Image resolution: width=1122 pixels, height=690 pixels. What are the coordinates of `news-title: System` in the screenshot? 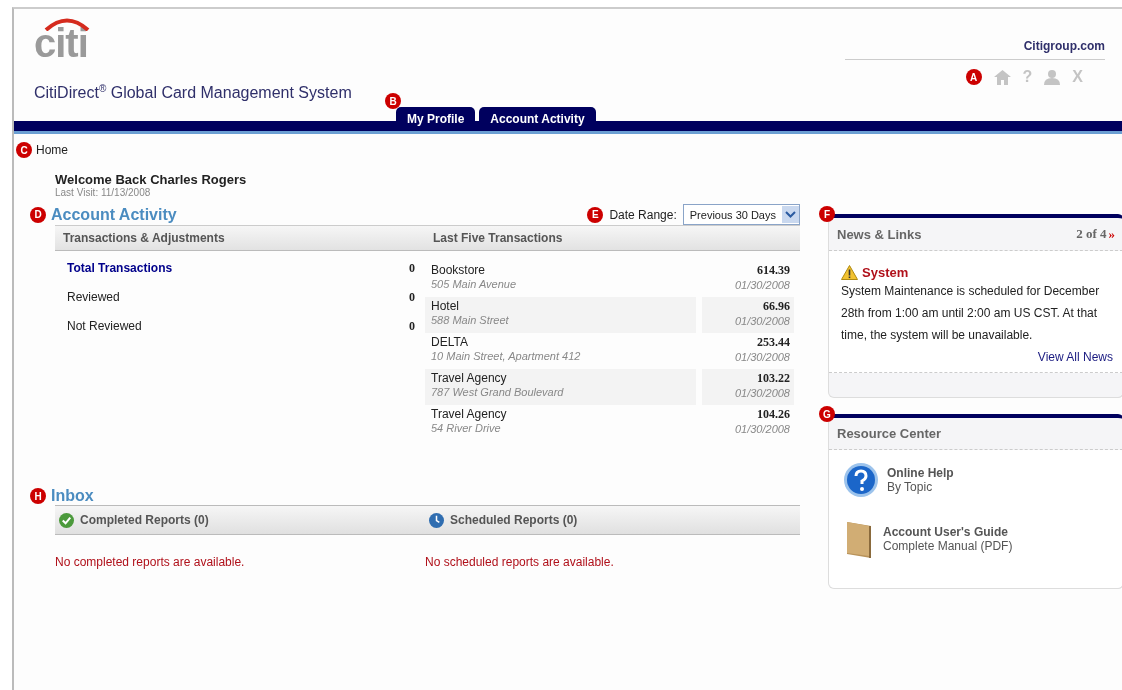 It's located at (885, 272).